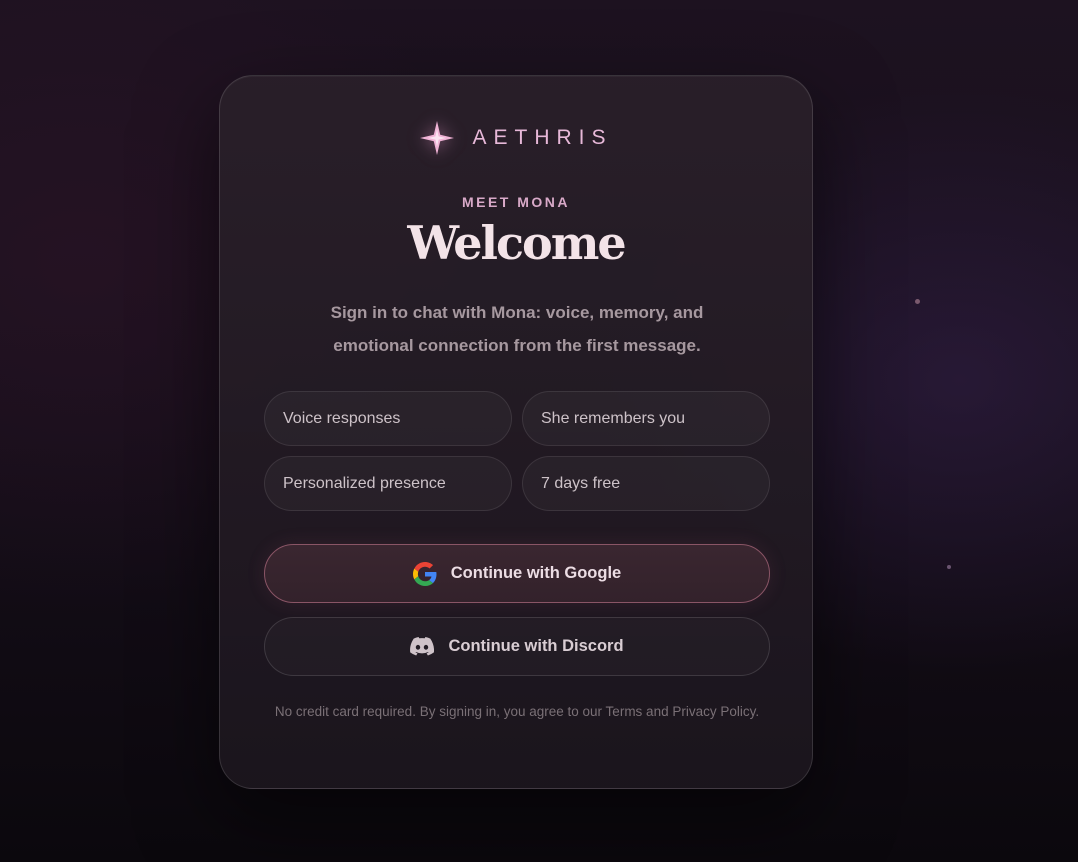  I want to click on feature-chip-voice: Voice responses, so click(388, 418).